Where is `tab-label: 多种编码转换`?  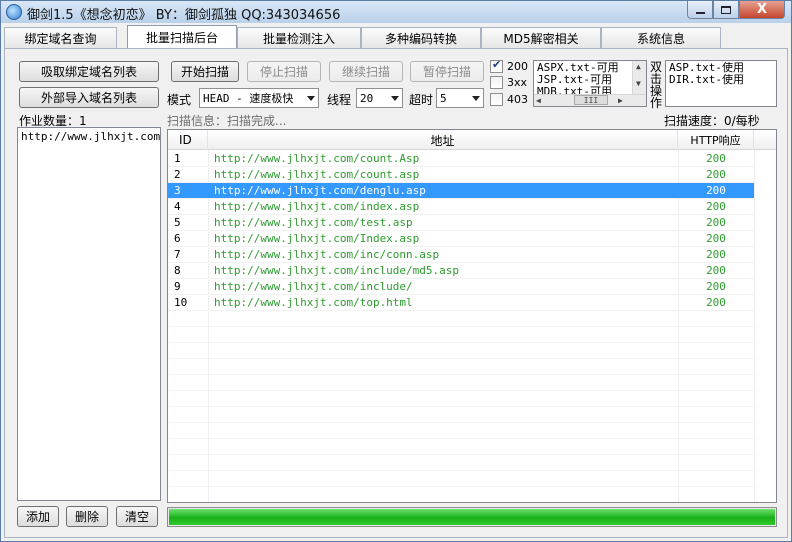 tab-label: 多种编码转换 is located at coordinates (420, 39).